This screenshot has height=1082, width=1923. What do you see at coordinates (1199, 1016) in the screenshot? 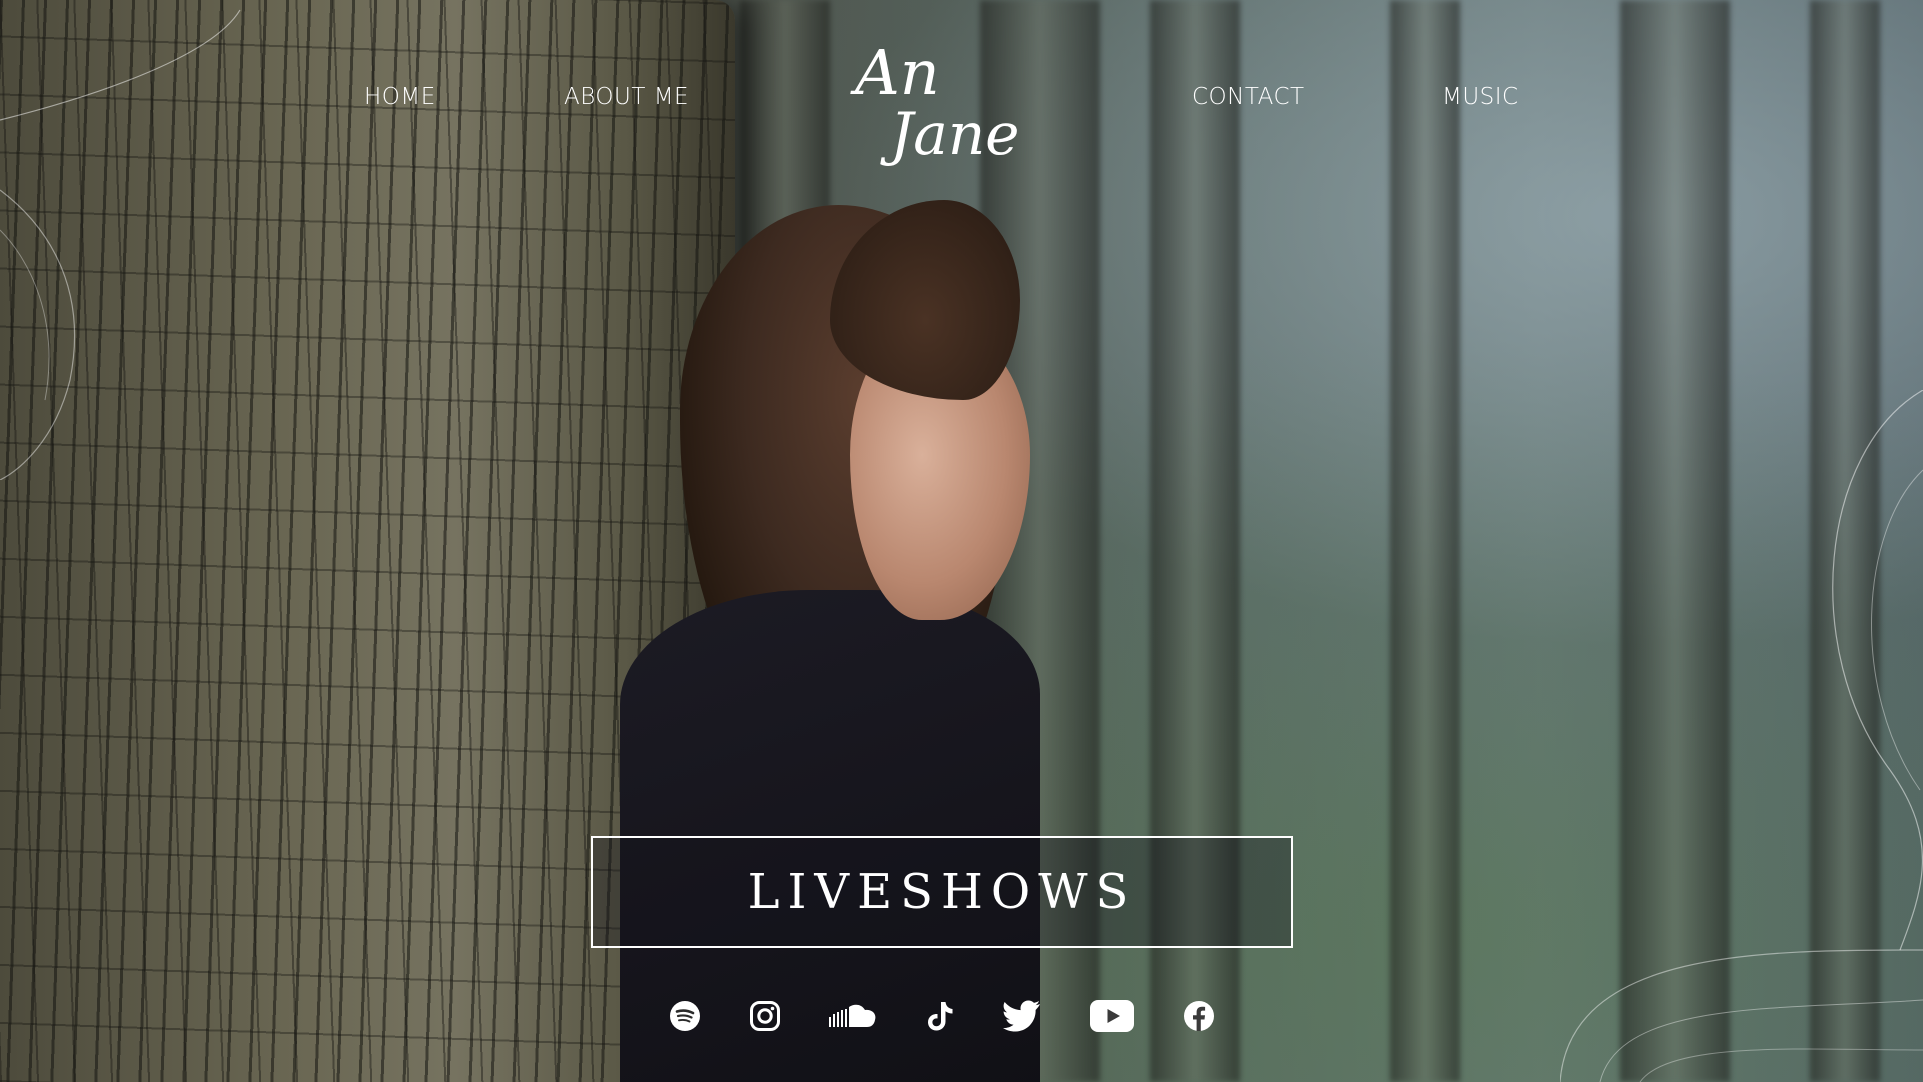
I see `facebook-icon` at bounding box center [1199, 1016].